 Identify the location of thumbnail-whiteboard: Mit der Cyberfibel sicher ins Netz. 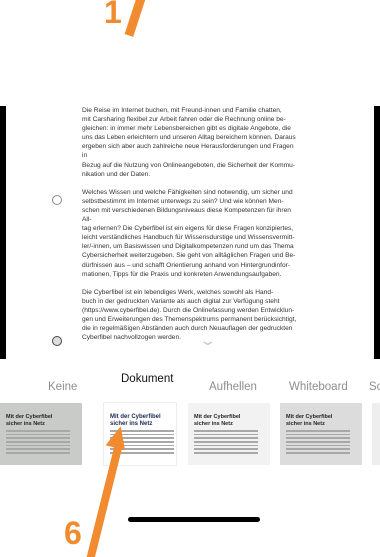
(321, 434).